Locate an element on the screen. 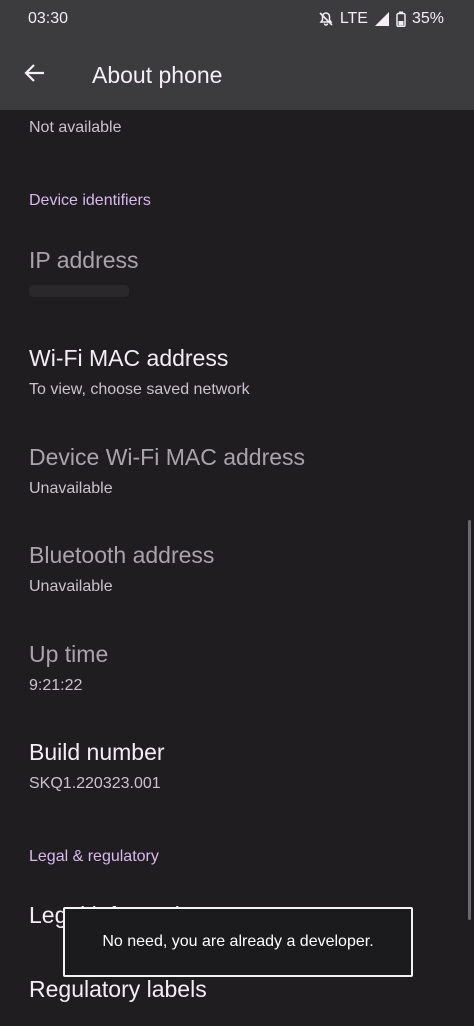 This screenshot has width=474, height=1026. battery-percent: 35% is located at coordinates (427, 18).